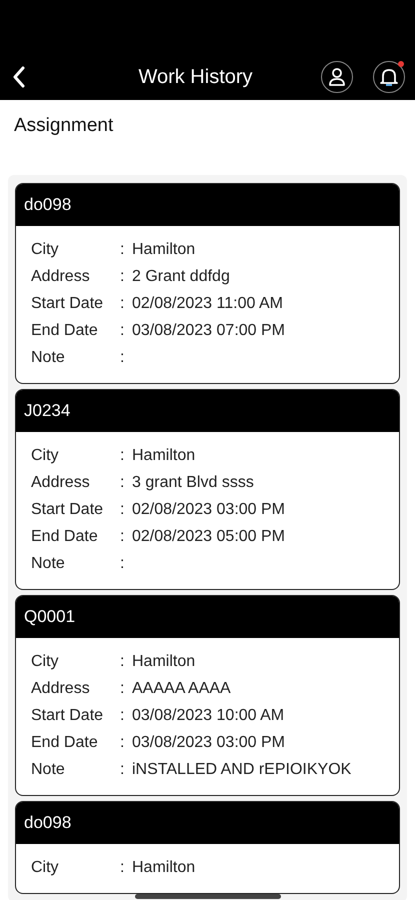 This screenshot has height=900, width=415. Describe the element at coordinates (181, 689) in the screenshot. I see `field-value: AAAAA AAAA` at that location.